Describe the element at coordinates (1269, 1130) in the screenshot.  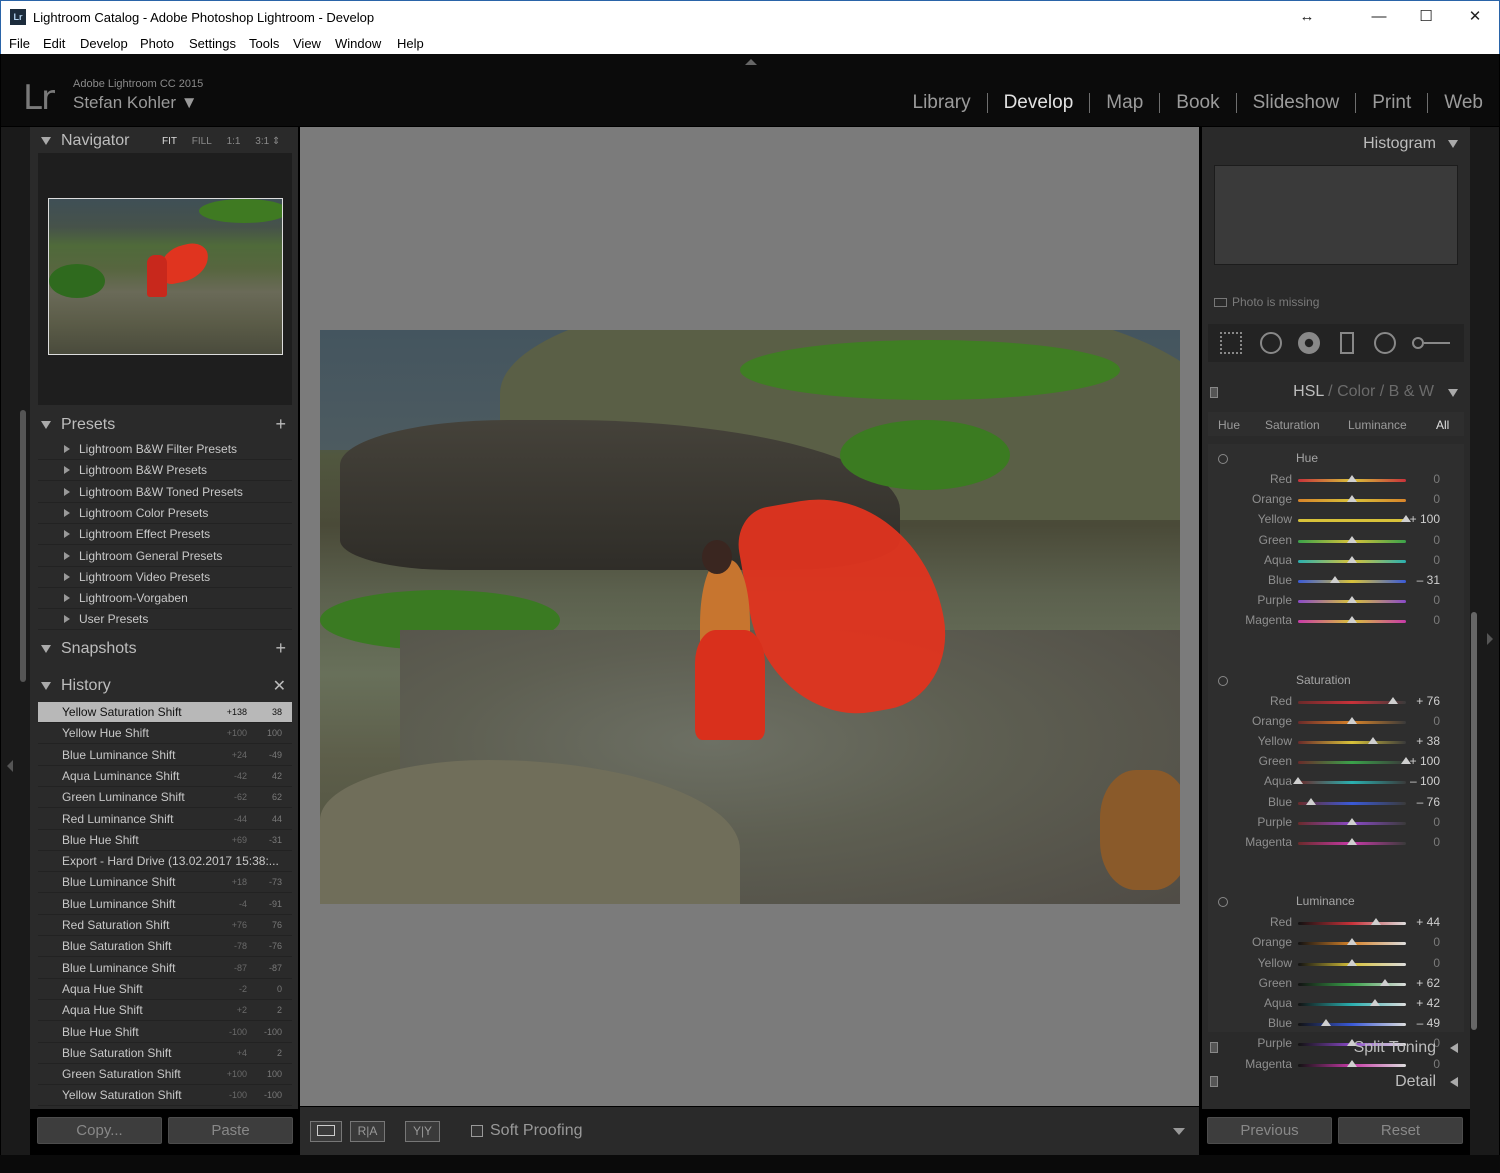
I see `previous-button: Previous` at that location.